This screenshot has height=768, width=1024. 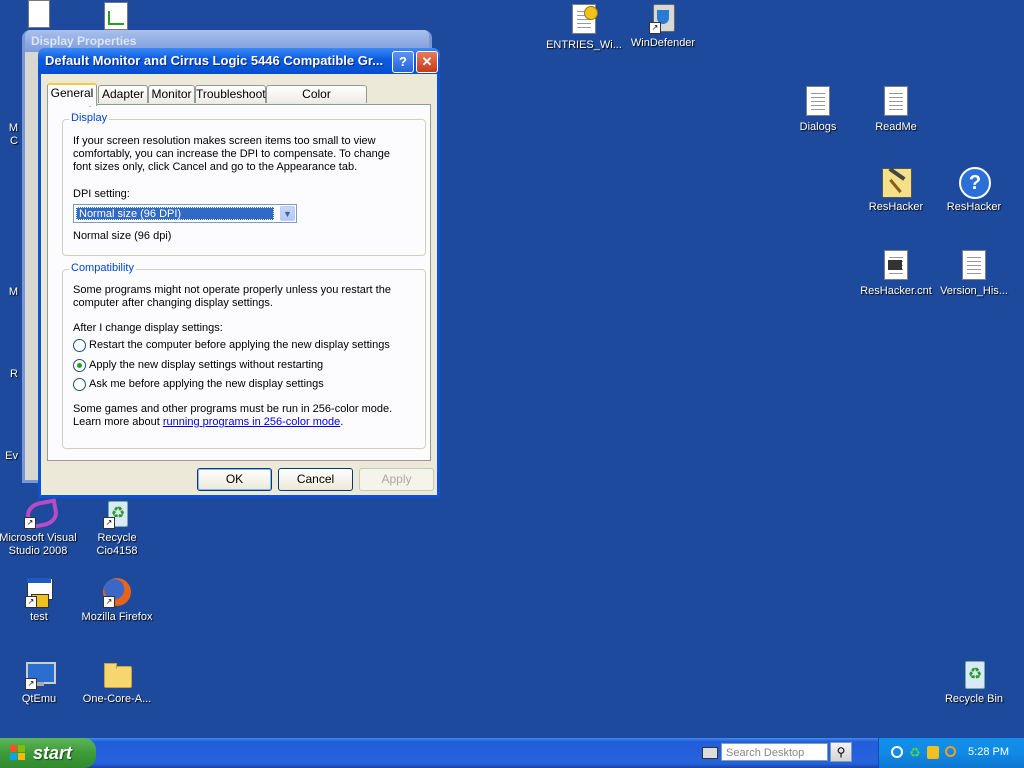 What do you see at coordinates (974, 182) in the screenshot?
I see `help-icon: ?` at bounding box center [974, 182].